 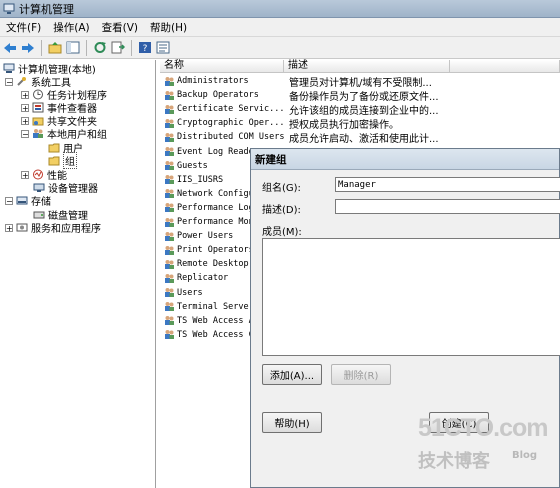 I want to click on table-row: Cryptographic Oper... 授权成员执行加密操作。, so click(x=360, y=123).